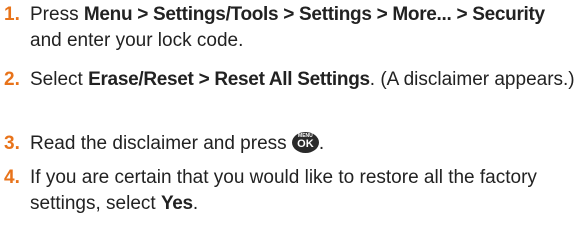 The image size is (579, 242). Describe the element at coordinates (137, 40) in the screenshot. I see `step-text-plain: and enter your lock code.` at that location.